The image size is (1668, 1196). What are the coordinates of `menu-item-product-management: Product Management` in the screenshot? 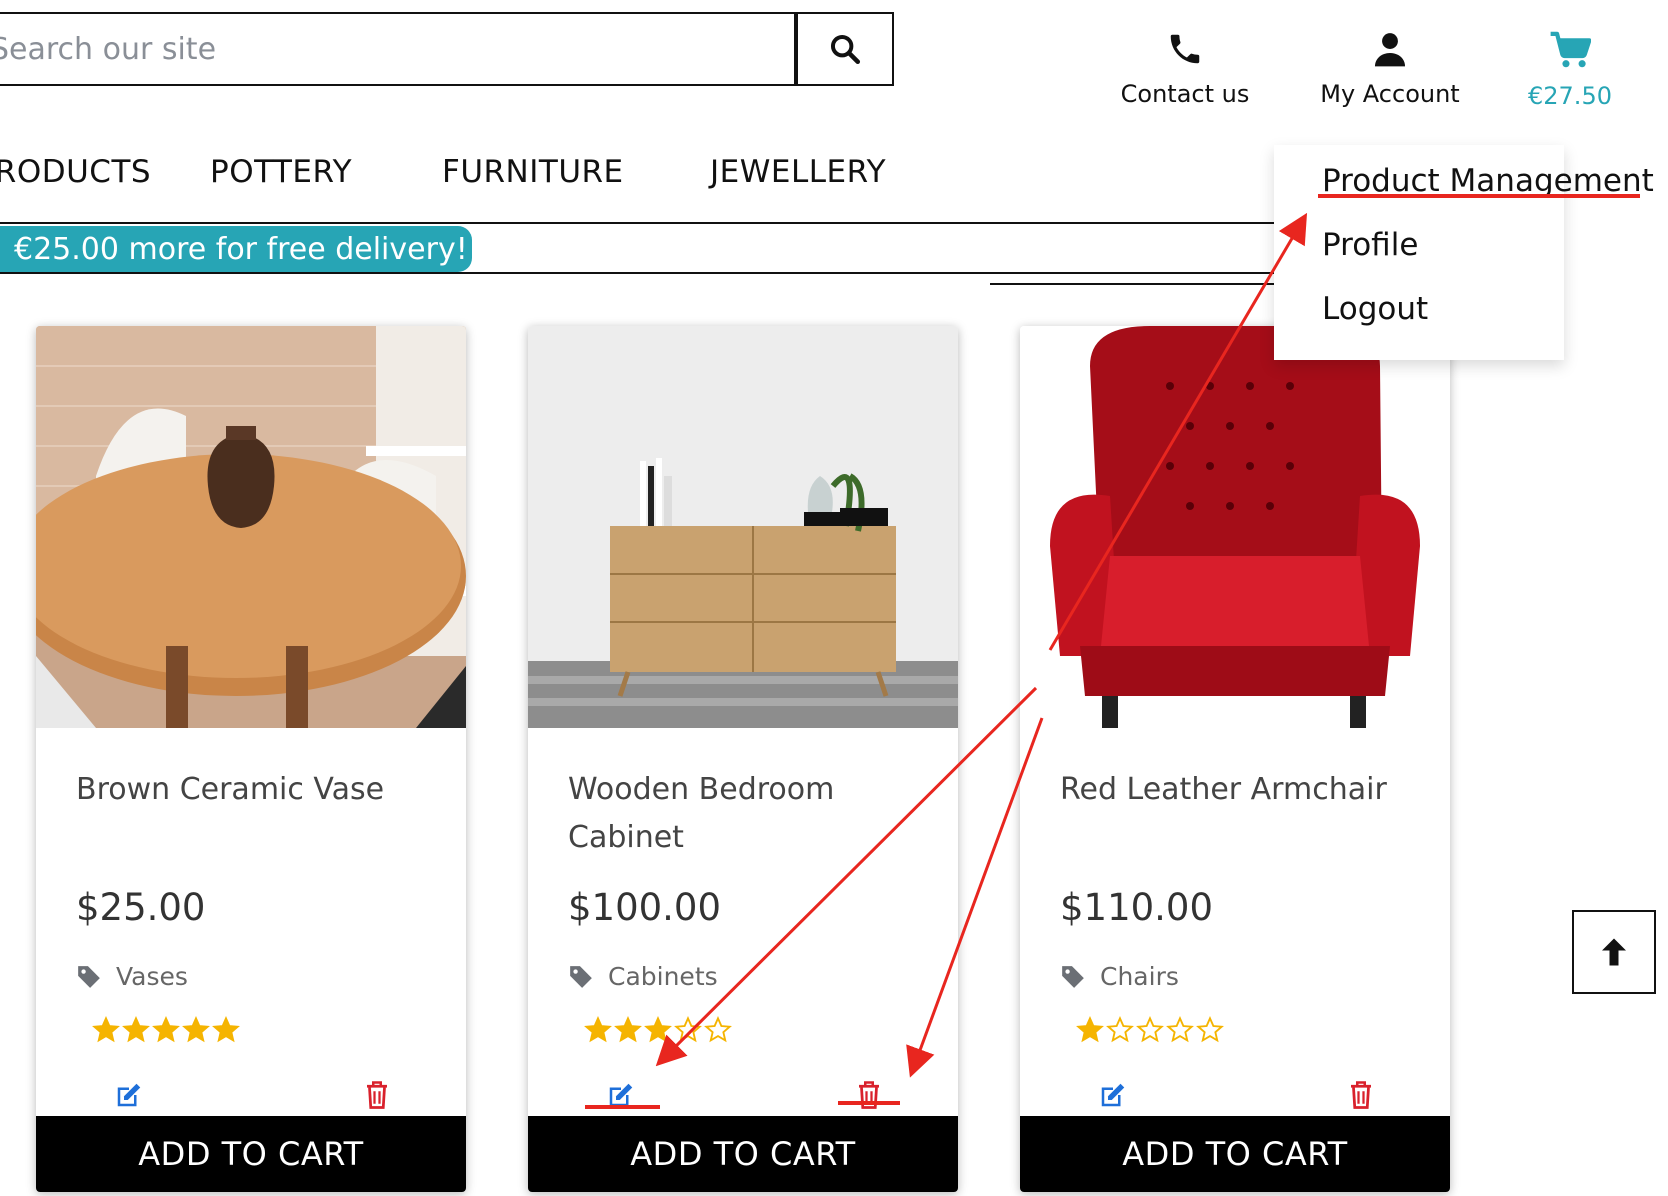 It's located at (1488, 181).